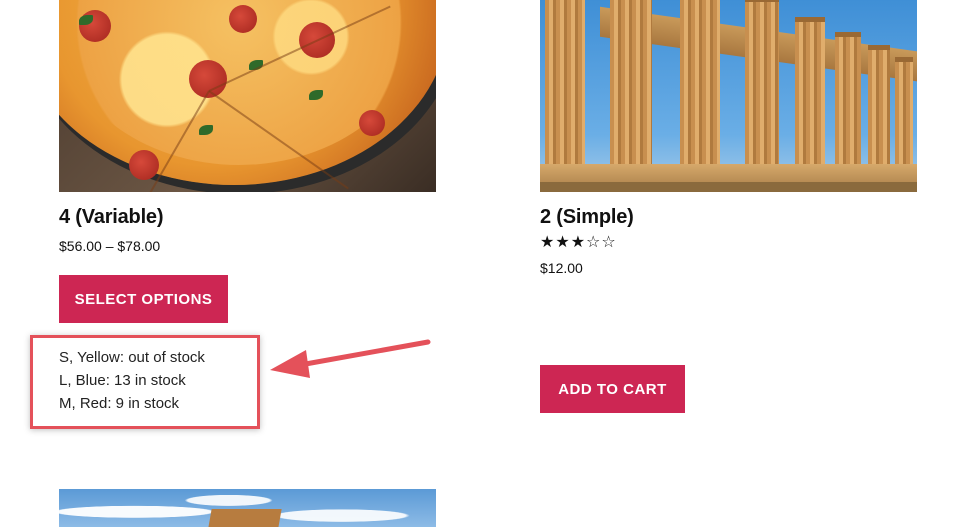 This screenshot has width=979, height=527. Describe the element at coordinates (122, 380) in the screenshot. I see `stock-line: L, Blue: 13 in stock` at that location.